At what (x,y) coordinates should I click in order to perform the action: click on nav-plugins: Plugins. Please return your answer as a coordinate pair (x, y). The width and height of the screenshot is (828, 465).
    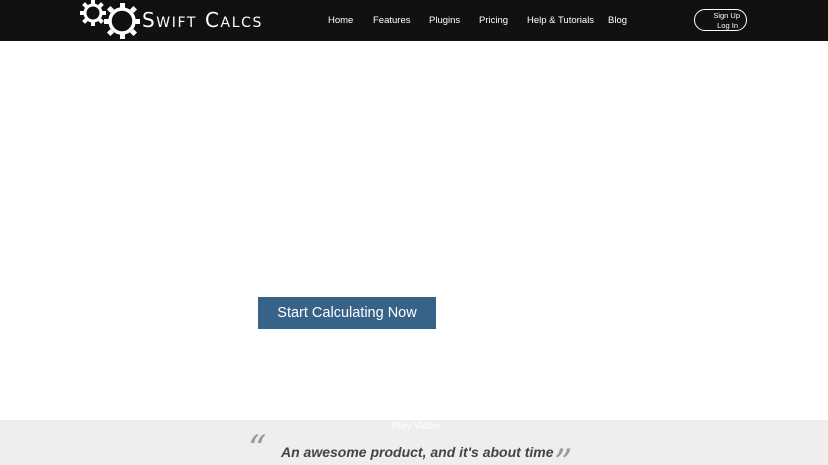
    Looking at the image, I should click on (444, 20).